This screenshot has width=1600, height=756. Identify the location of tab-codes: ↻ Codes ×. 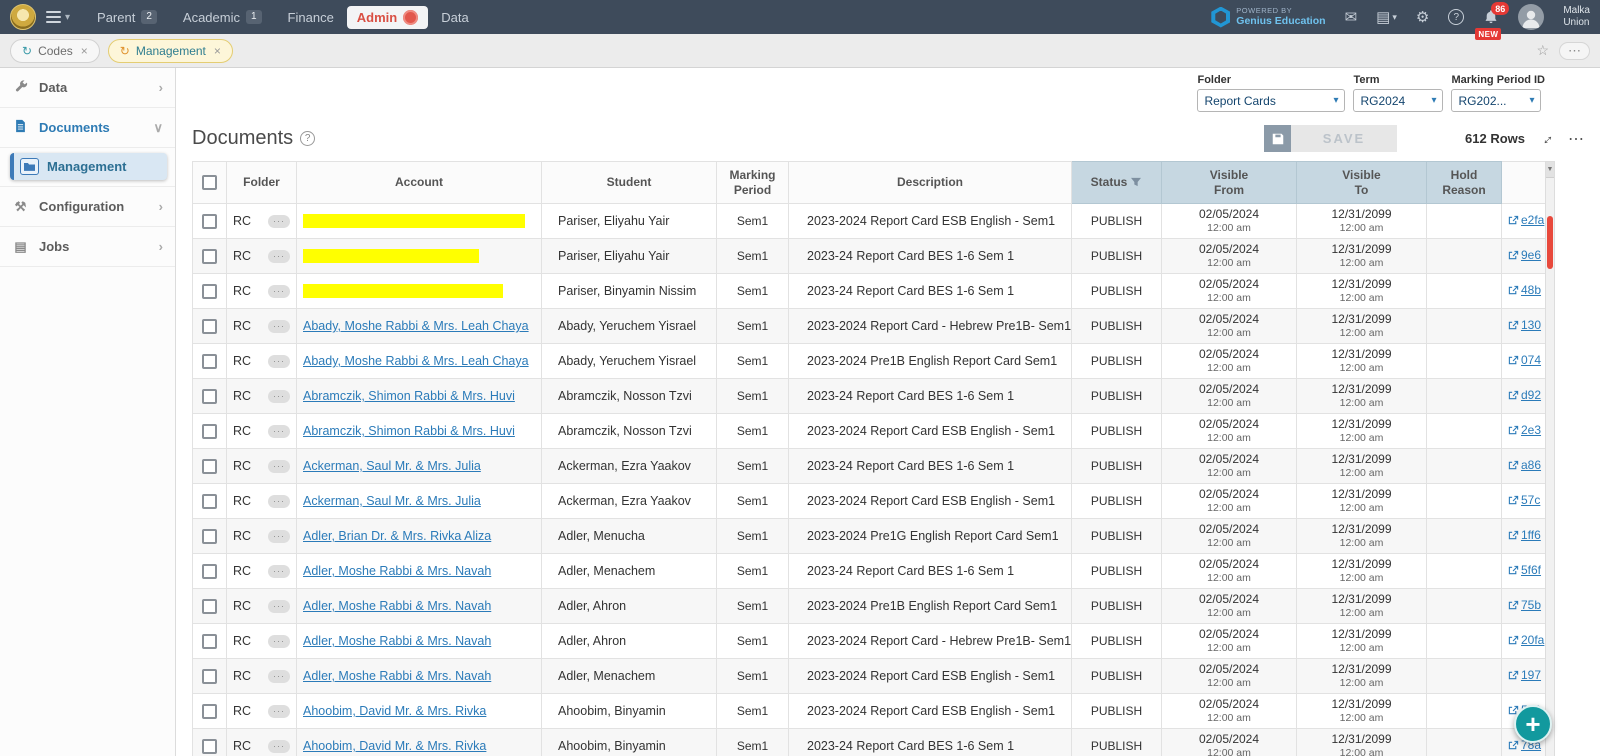
(55, 50).